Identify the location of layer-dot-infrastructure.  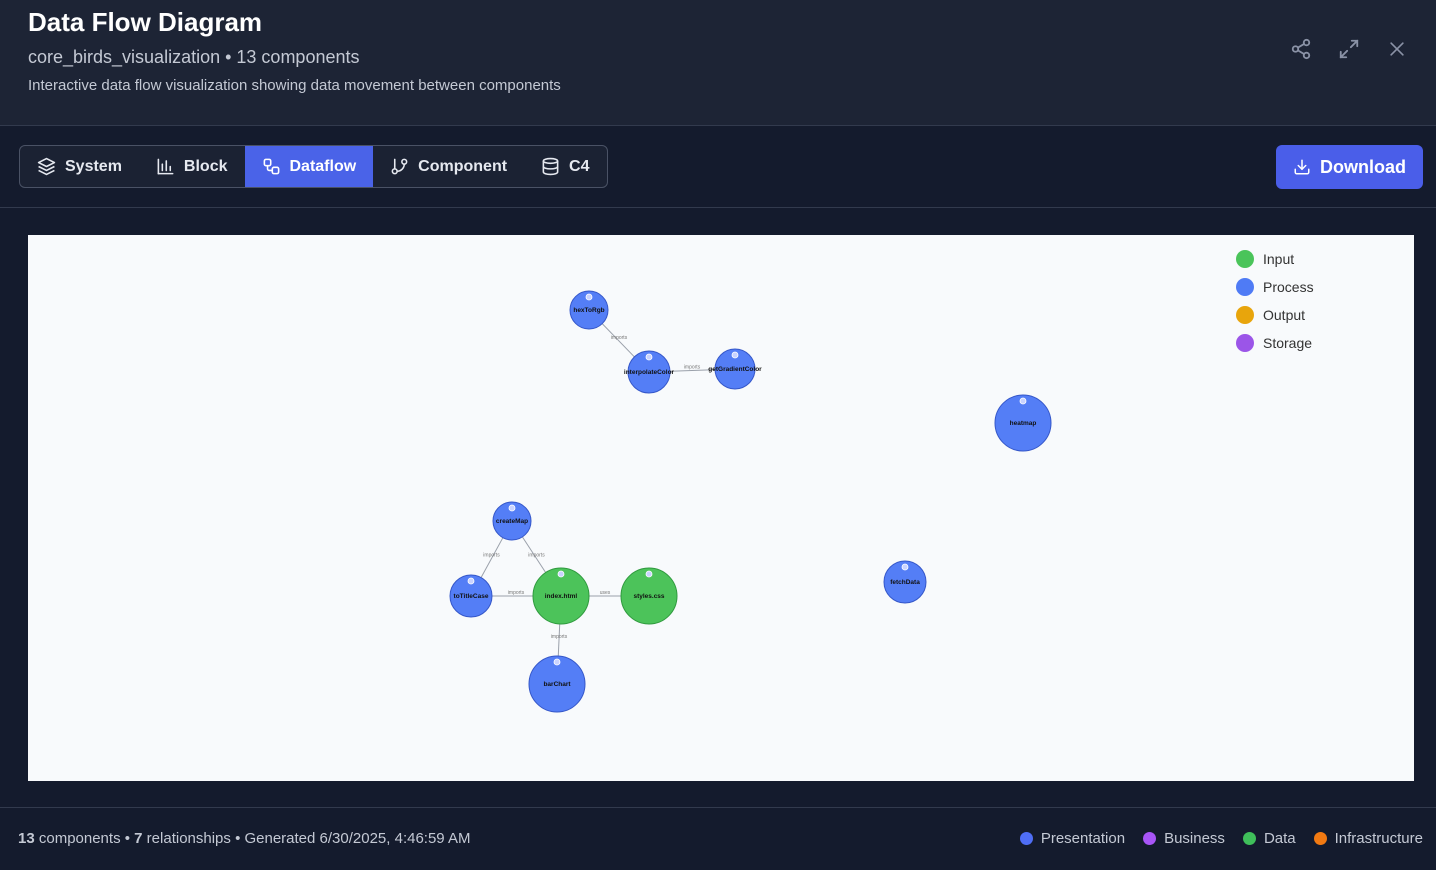
(1320, 838).